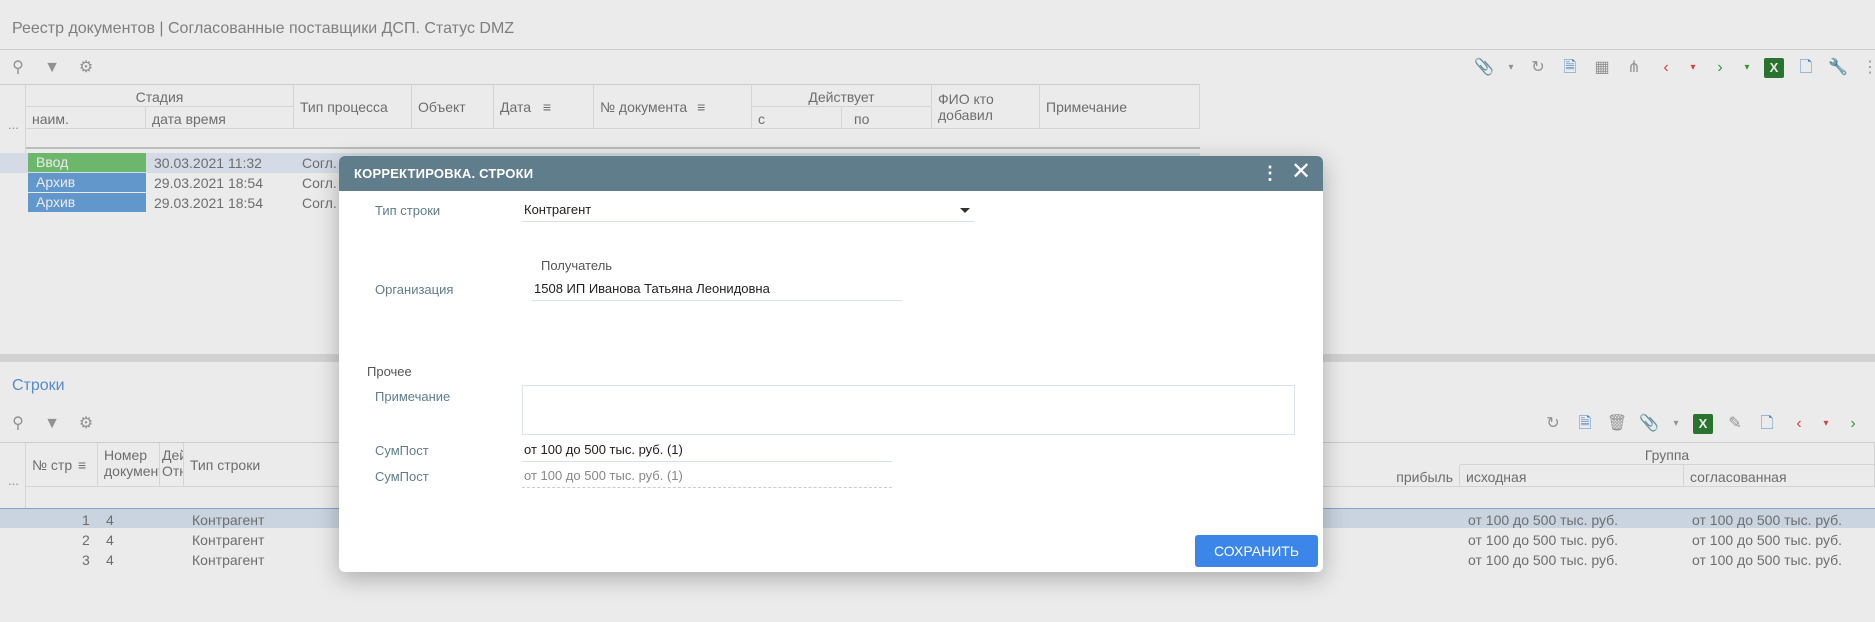 The width and height of the screenshot is (1875, 622). I want to click on sum-post-readonly-label: СумПост, so click(402, 476).